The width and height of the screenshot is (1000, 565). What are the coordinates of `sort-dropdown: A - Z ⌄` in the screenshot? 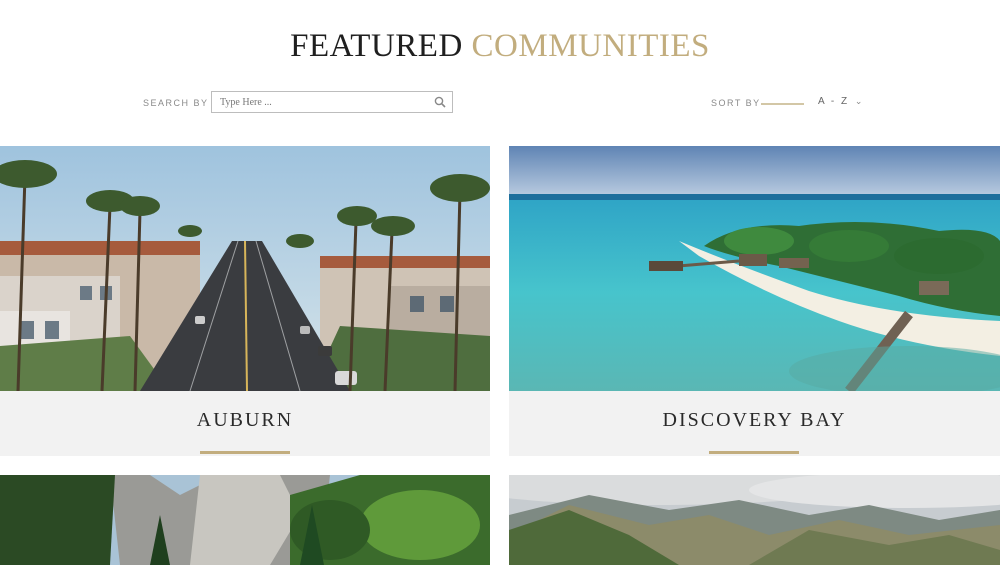 It's located at (841, 101).